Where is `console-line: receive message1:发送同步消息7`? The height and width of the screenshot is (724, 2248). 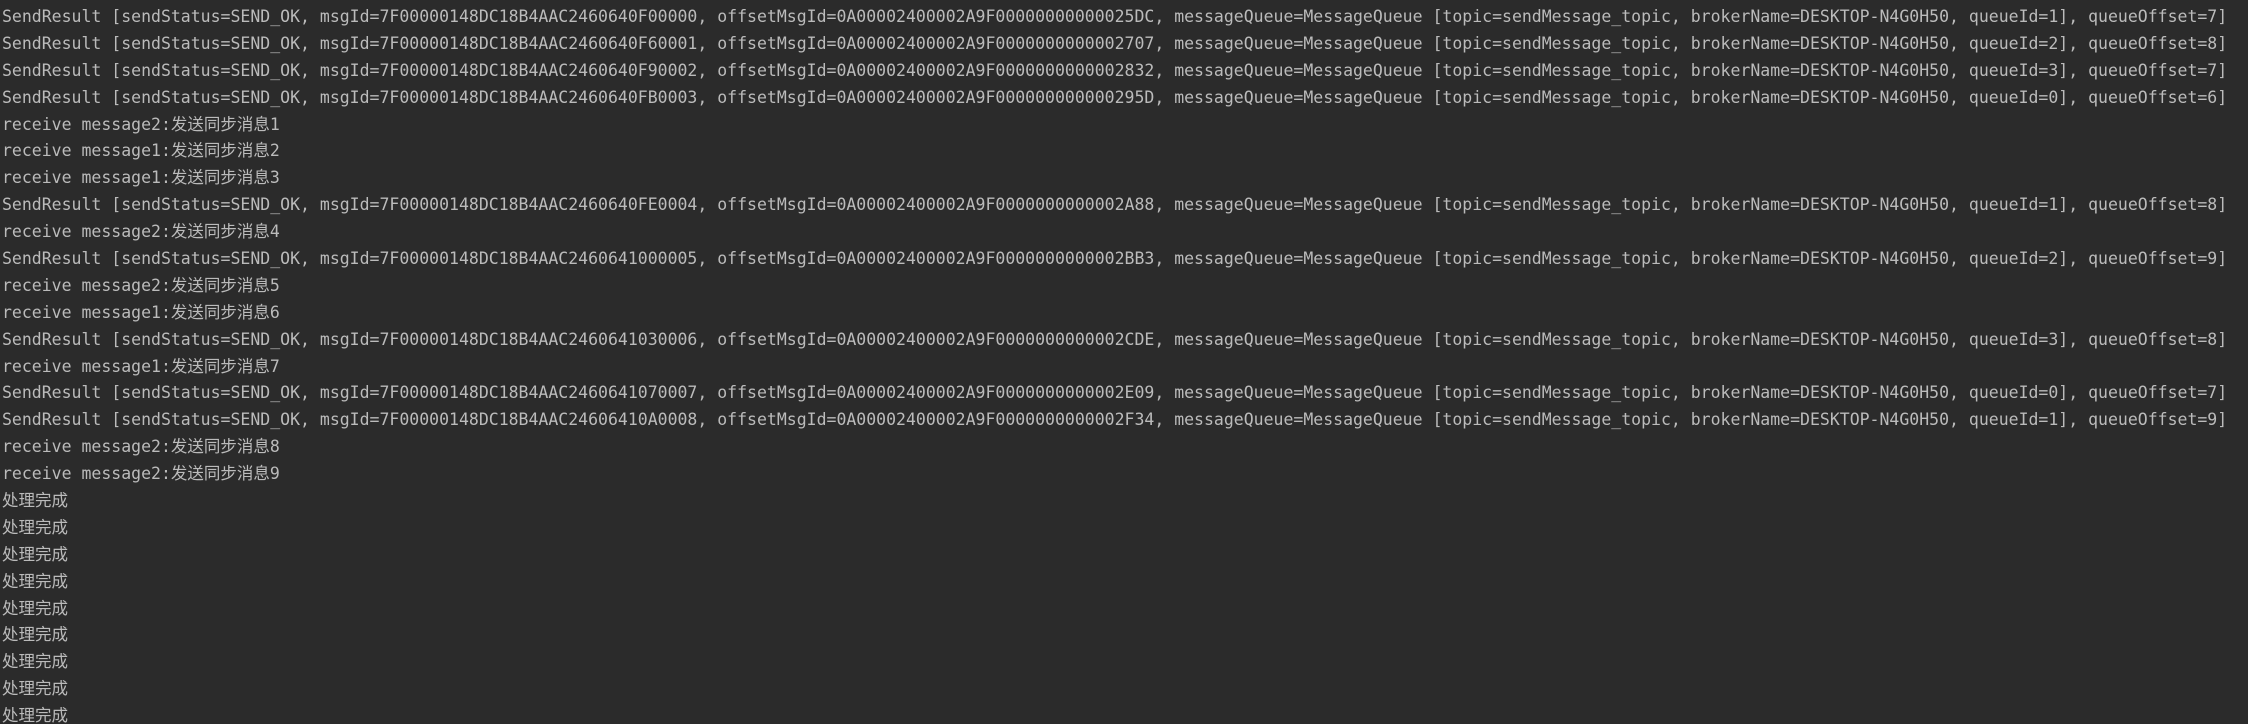 console-line: receive message1:发送同步消息7 is located at coordinates (141, 366).